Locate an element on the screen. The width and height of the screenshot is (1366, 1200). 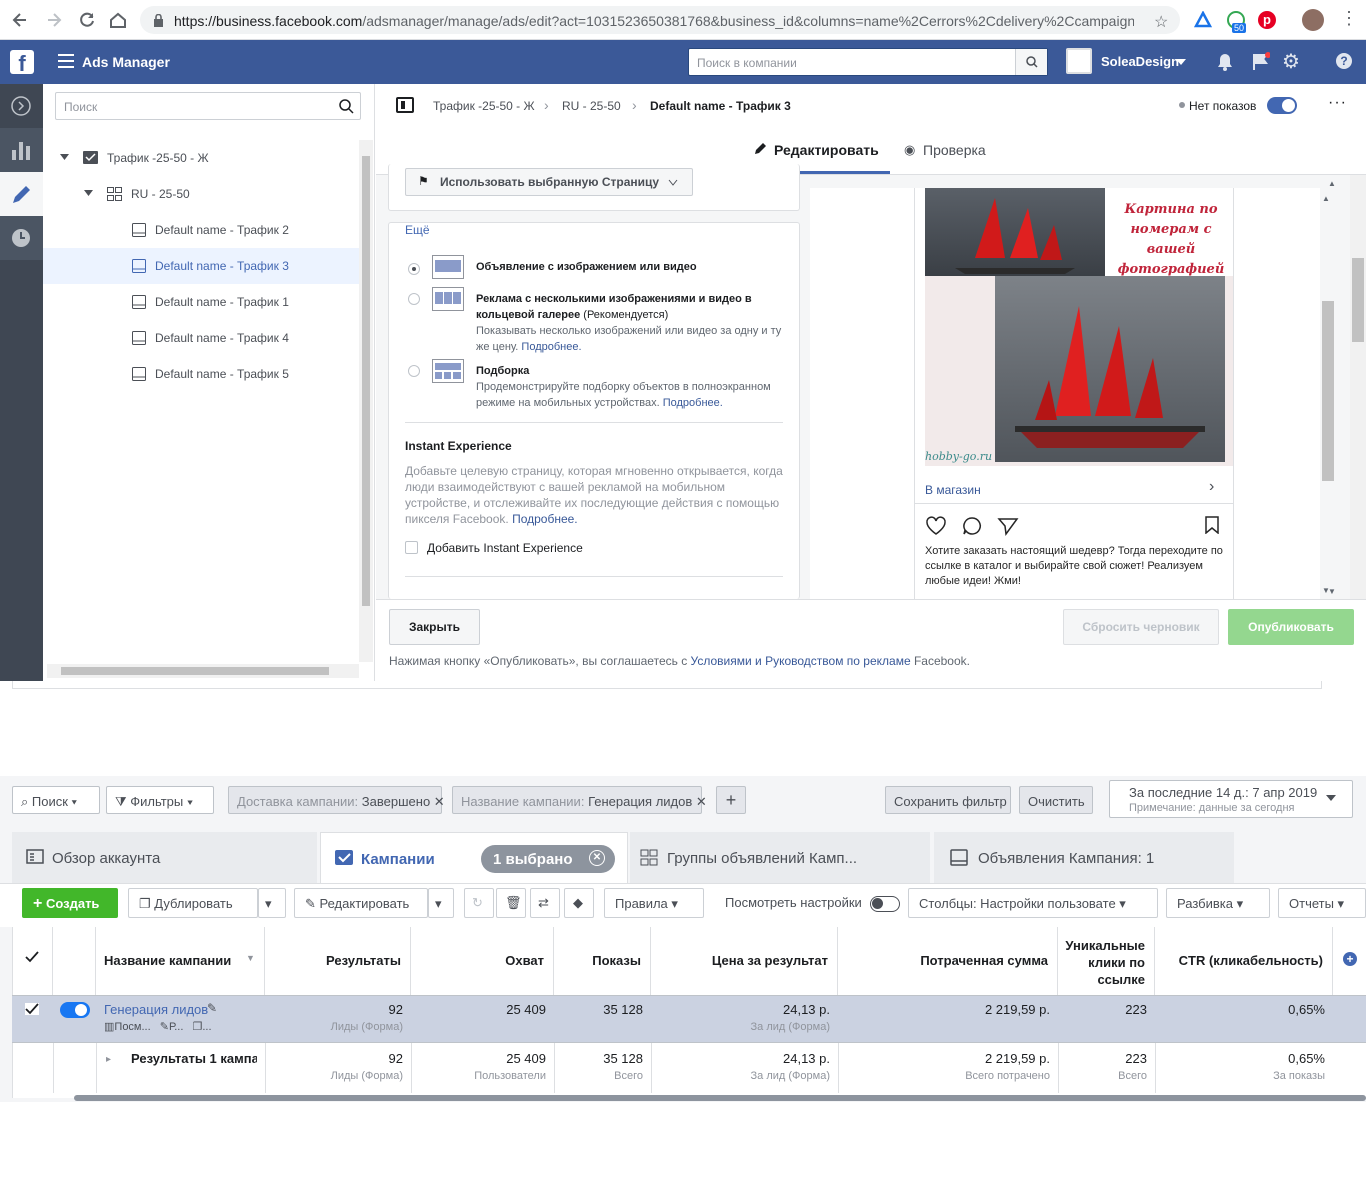
editor-scrollbar: ▲ ▼ is located at coordinates (1335, 387).